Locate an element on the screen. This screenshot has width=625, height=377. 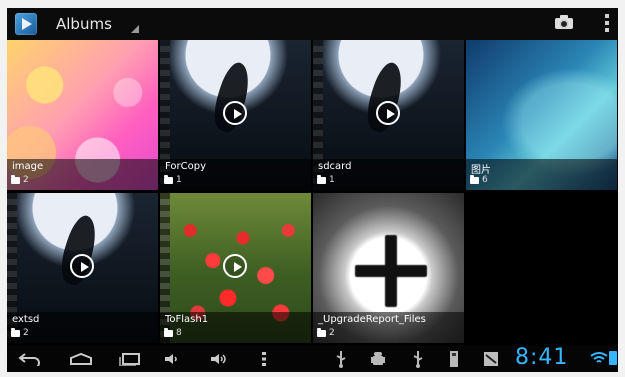
album-name: _UpgradeReport_Files is located at coordinates (372, 319).